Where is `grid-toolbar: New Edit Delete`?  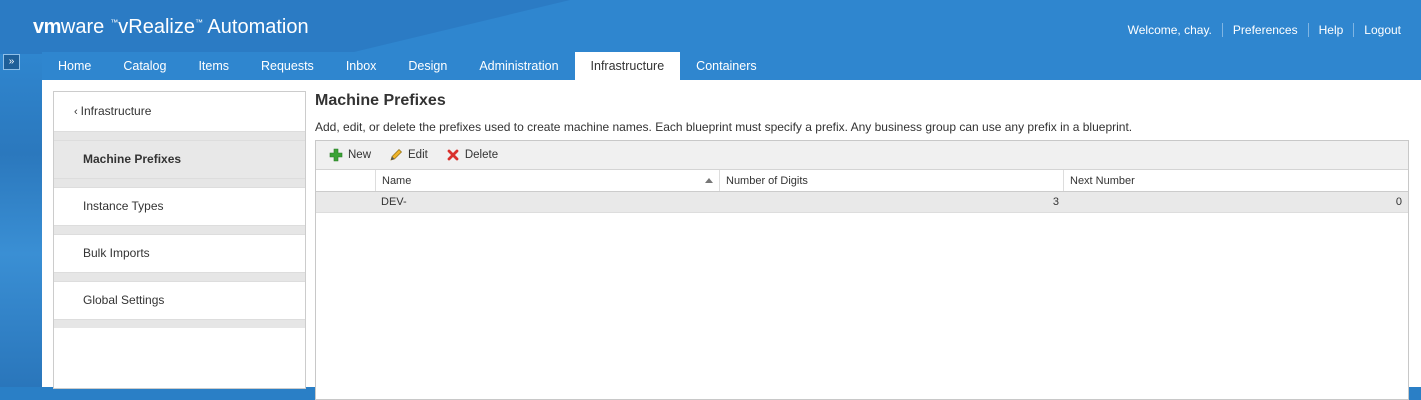 grid-toolbar: New Edit Delete is located at coordinates (862, 155).